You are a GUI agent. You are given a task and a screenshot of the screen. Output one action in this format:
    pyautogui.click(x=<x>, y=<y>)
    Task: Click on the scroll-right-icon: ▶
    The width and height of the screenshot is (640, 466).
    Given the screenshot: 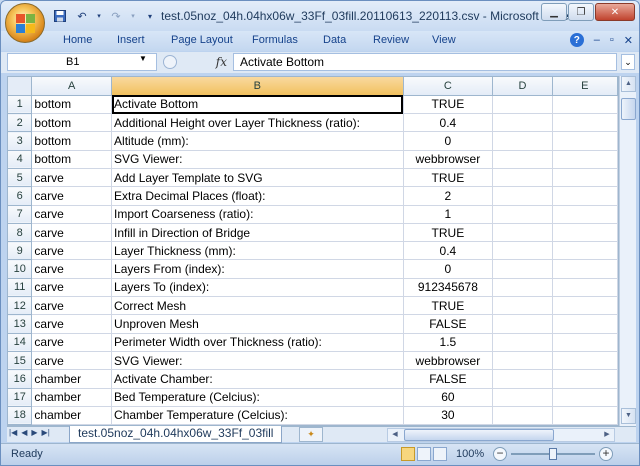 What is the action you would take?
    pyautogui.click(x=607, y=435)
    